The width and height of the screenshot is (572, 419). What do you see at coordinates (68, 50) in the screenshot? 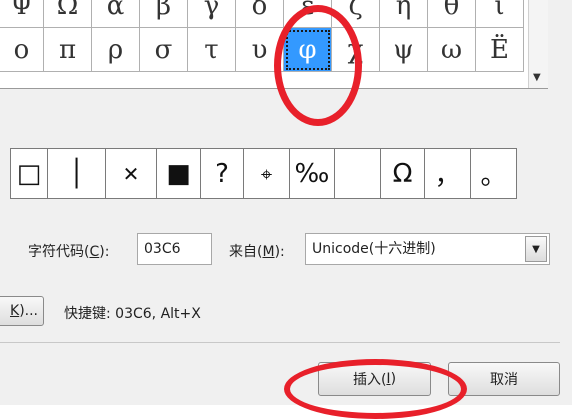
I see `symbol-cell: π` at bounding box center [68, 50].